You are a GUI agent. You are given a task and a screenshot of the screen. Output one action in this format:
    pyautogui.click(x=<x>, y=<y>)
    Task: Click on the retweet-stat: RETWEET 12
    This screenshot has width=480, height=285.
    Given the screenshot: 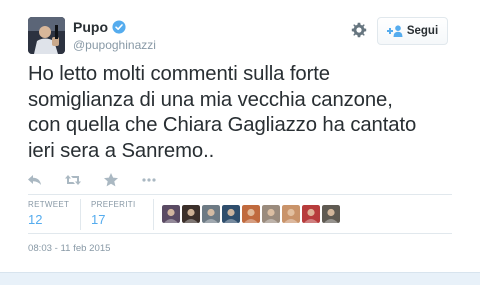 What is the action you would take?
    pyautogui.click(x=48, y=213)
    